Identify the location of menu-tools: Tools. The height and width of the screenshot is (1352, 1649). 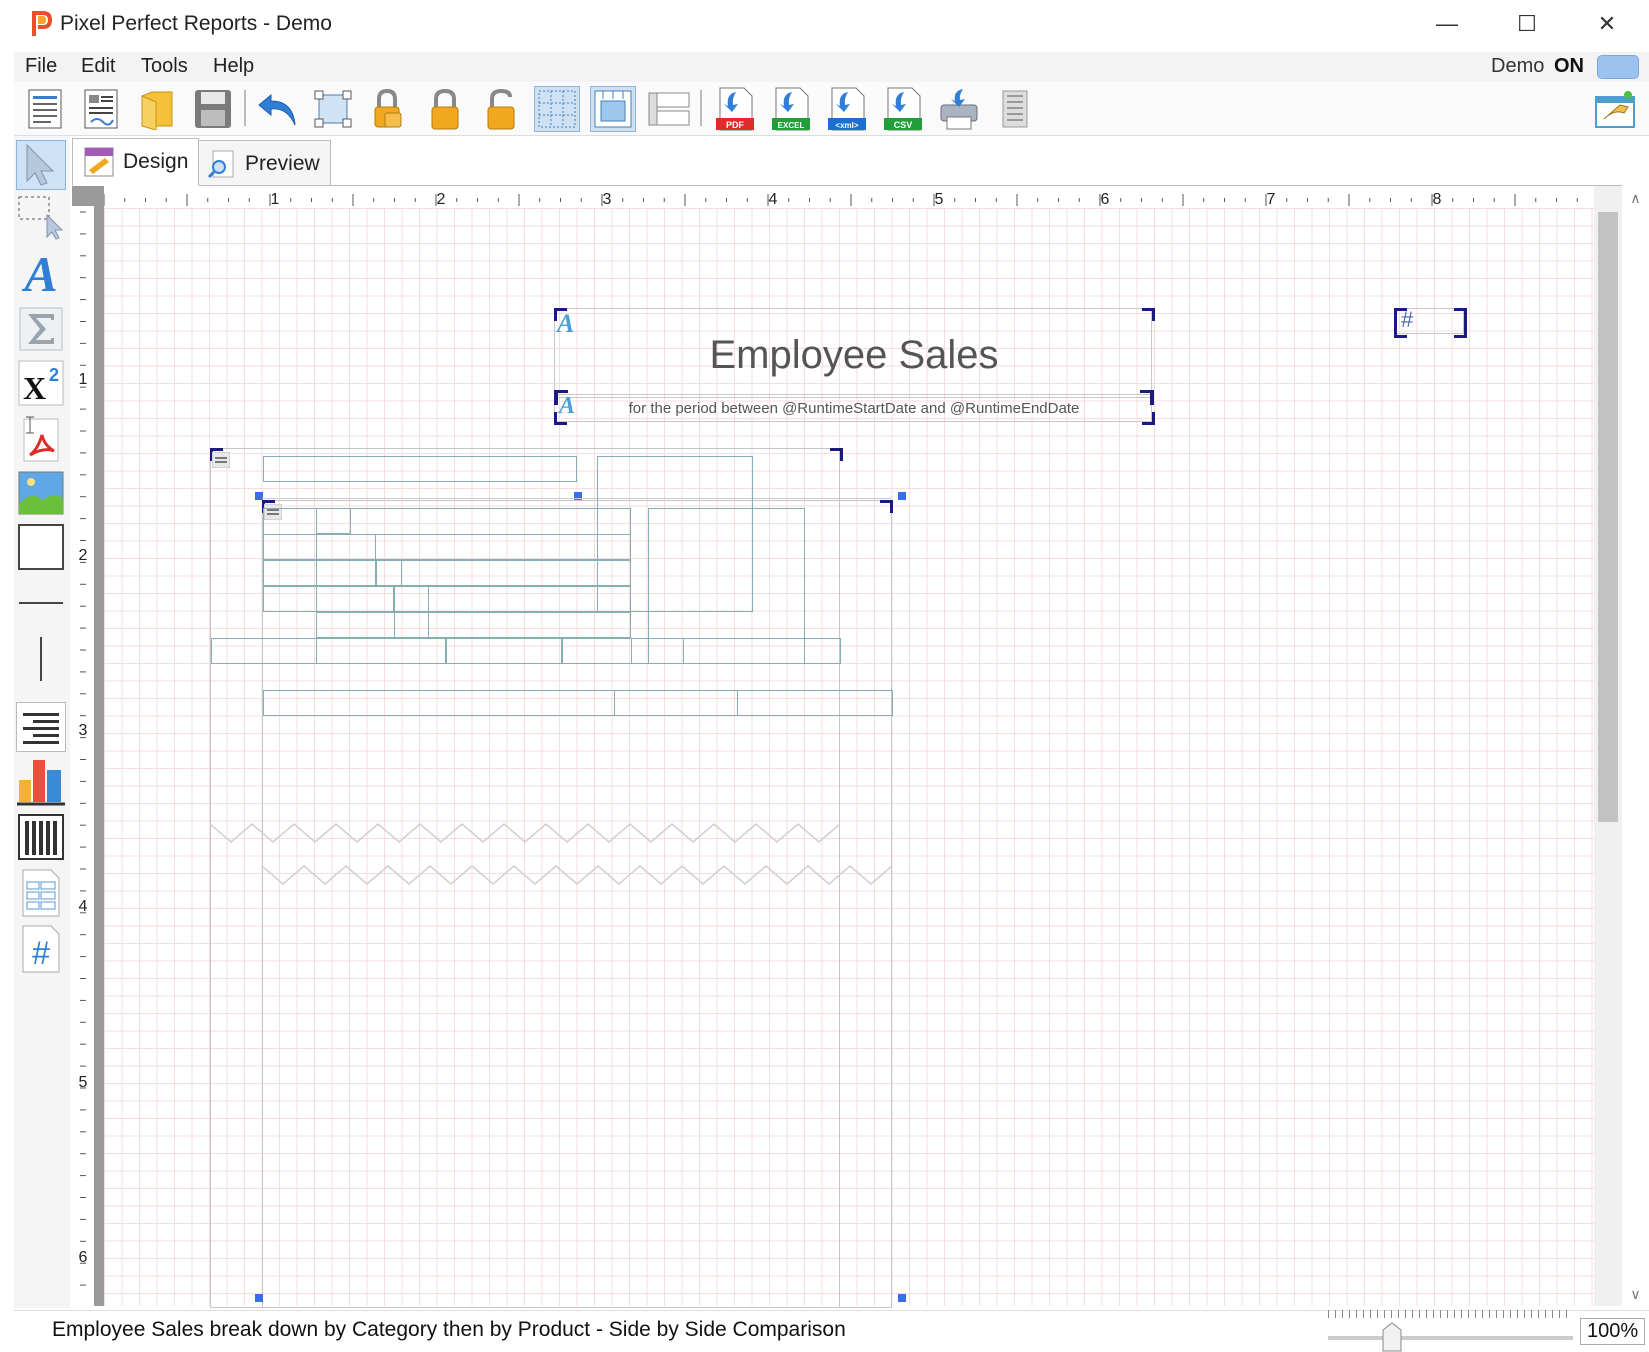
(164, 66).